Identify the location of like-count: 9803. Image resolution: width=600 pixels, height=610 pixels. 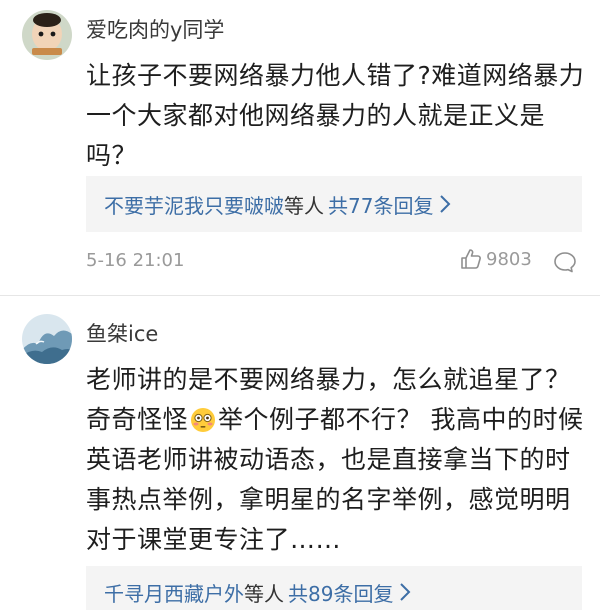
(509, 259).